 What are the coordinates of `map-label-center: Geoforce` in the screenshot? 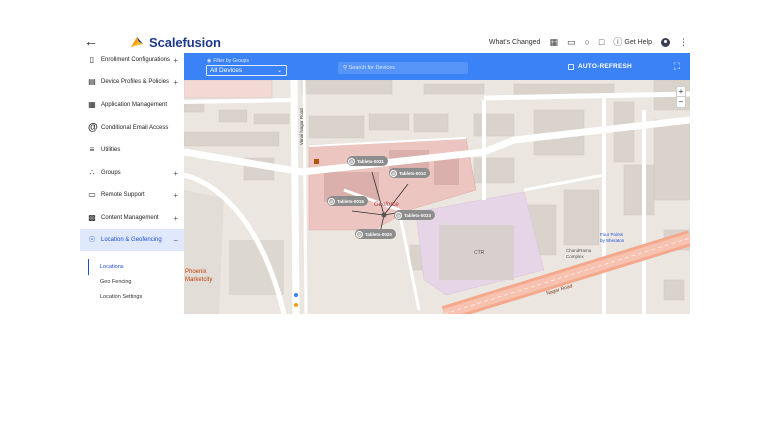 It's located at (386, 205).